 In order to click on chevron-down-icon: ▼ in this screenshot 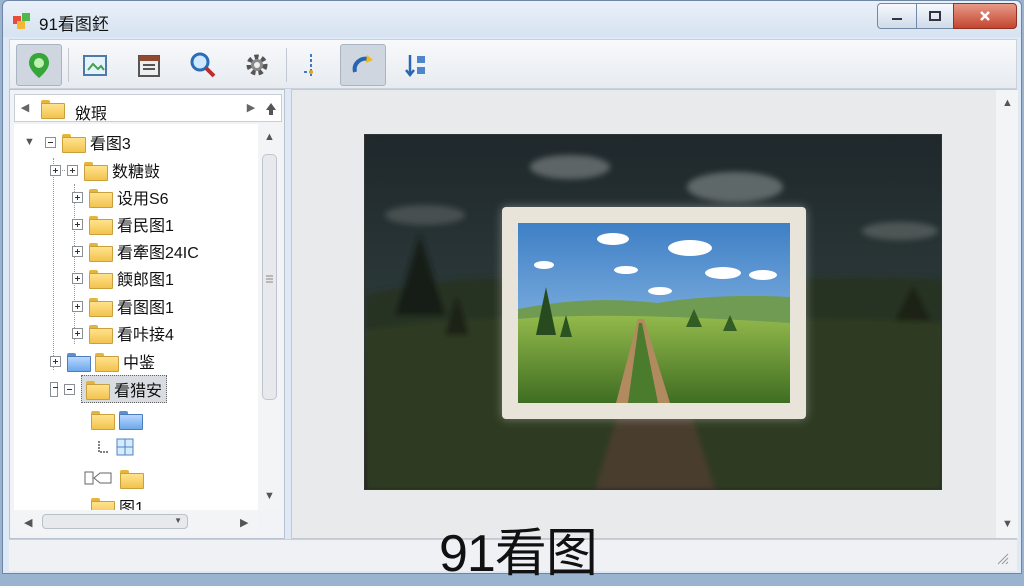, I will do `click(178, 520)`.